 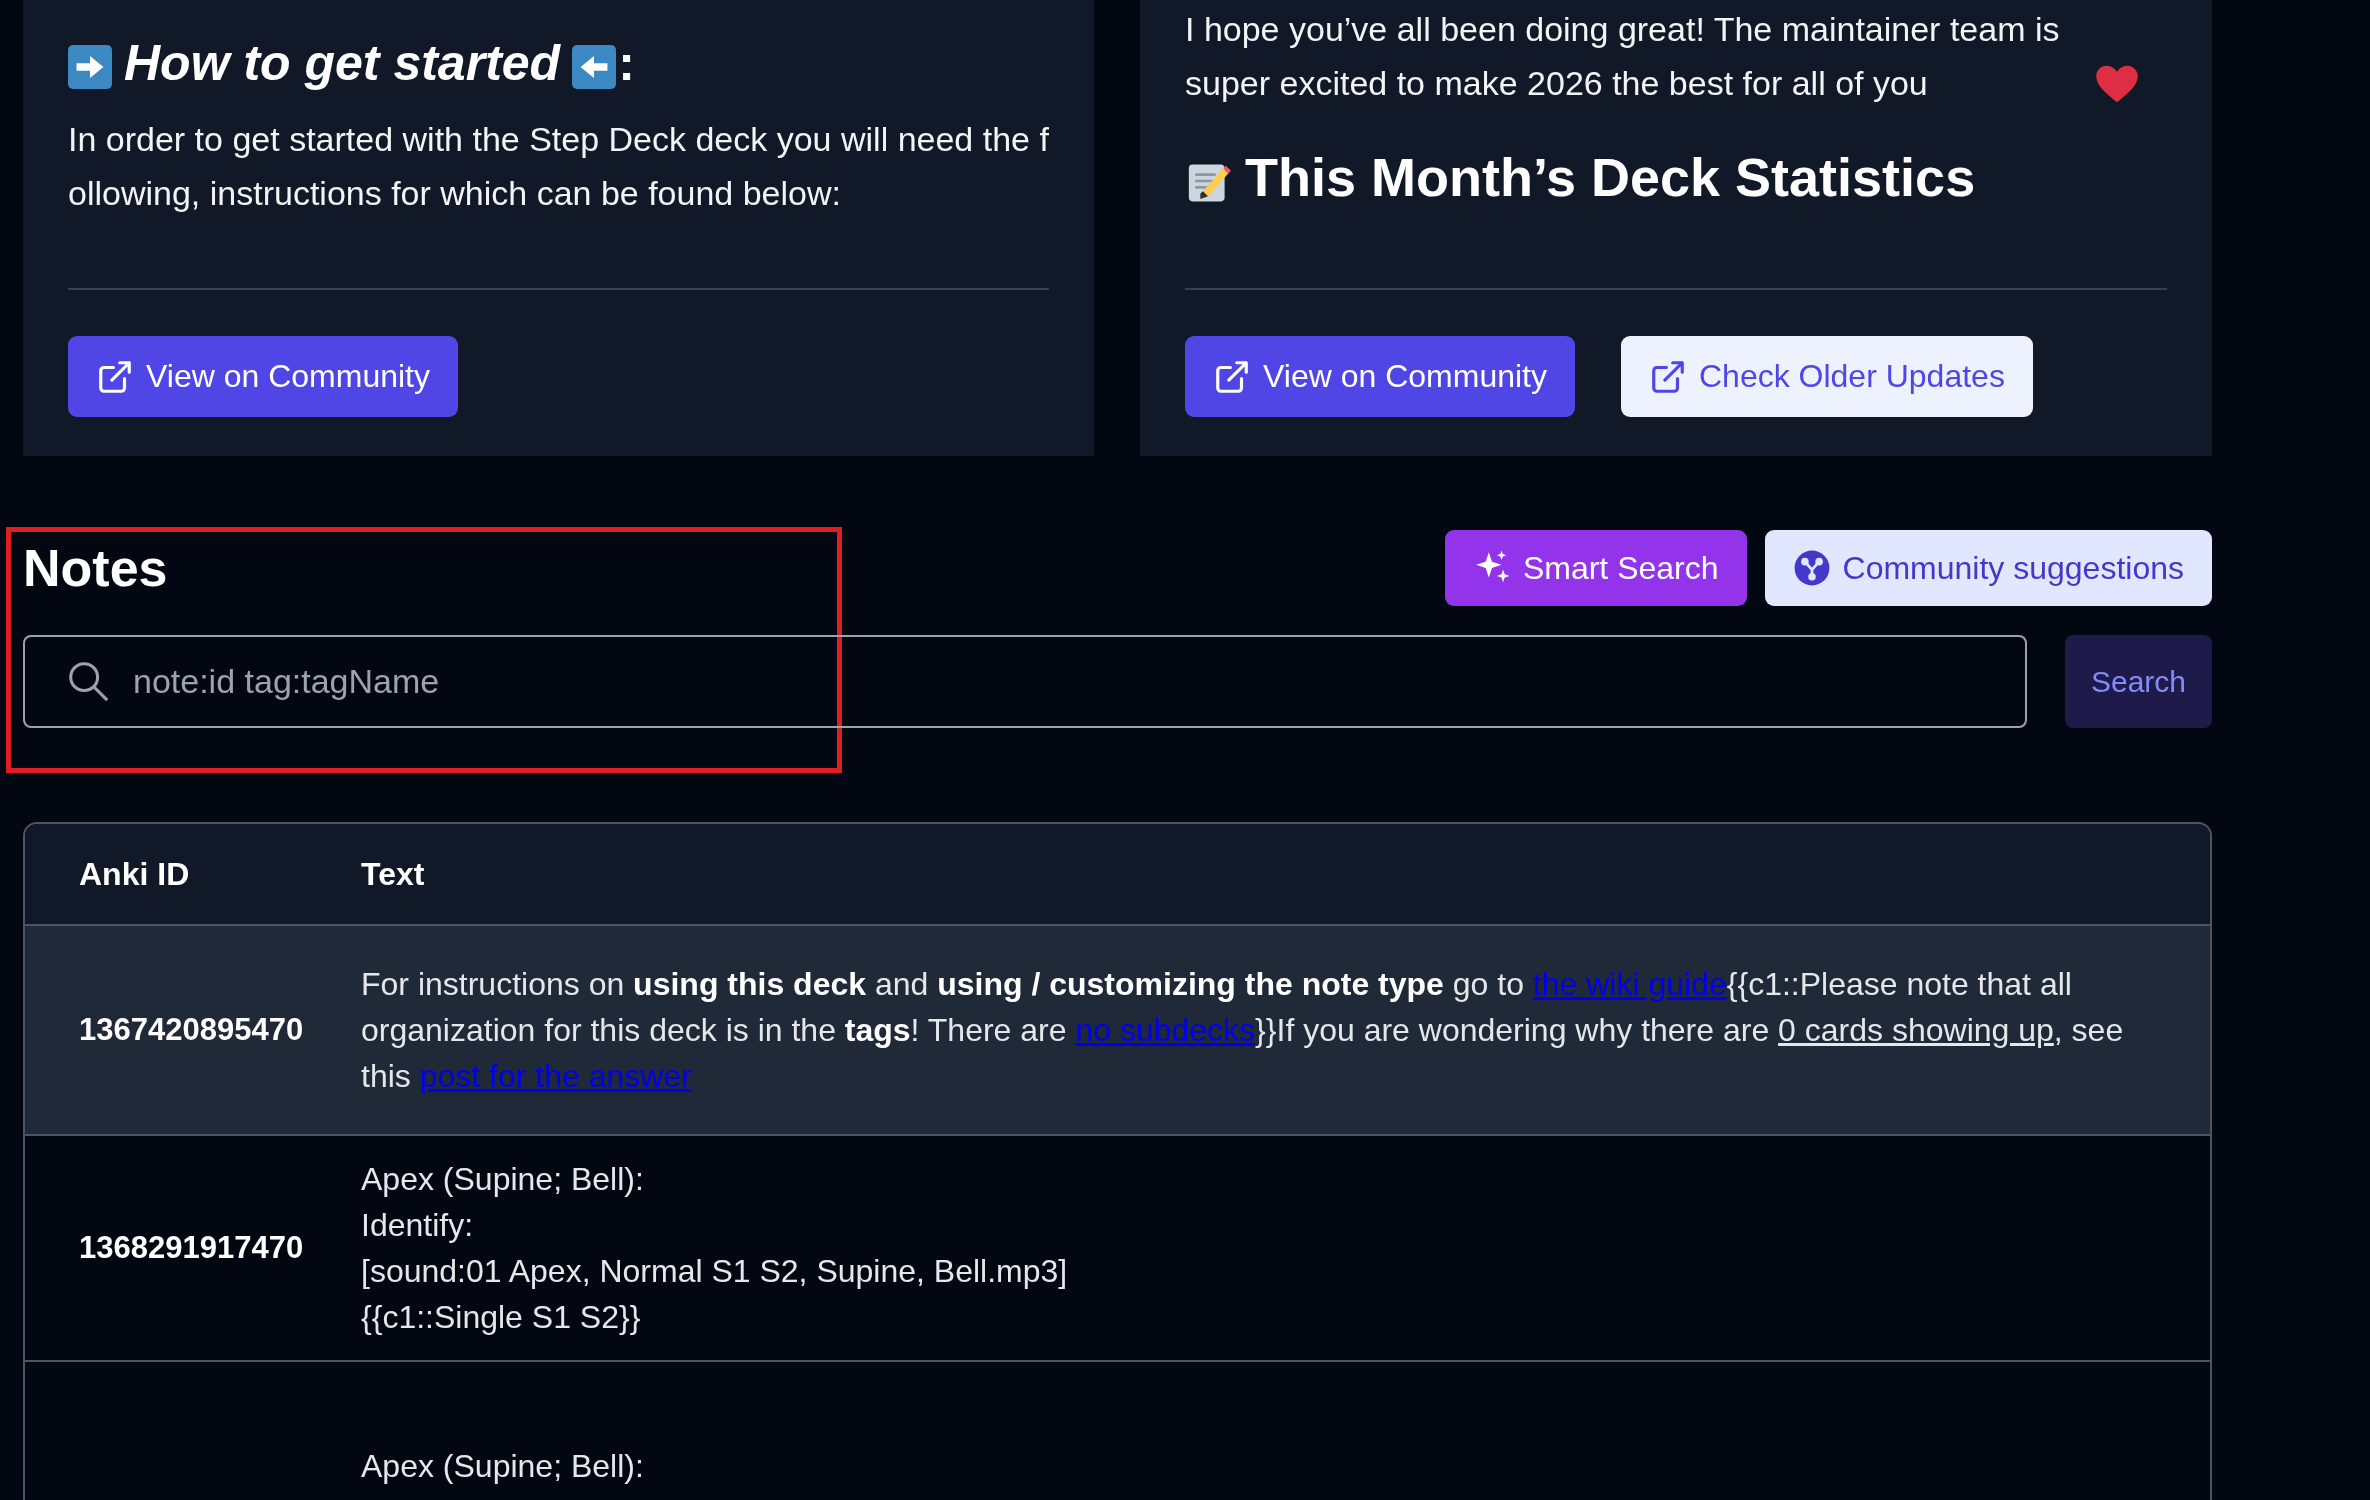 I want to click on heading-colon: :, so click(x=626, y=63).